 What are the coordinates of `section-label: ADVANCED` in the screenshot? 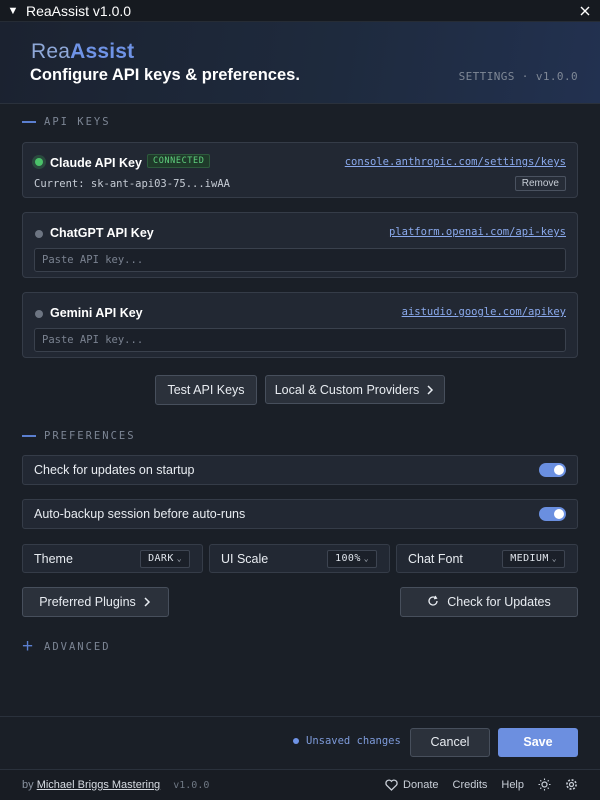 It's located at (77, 647).